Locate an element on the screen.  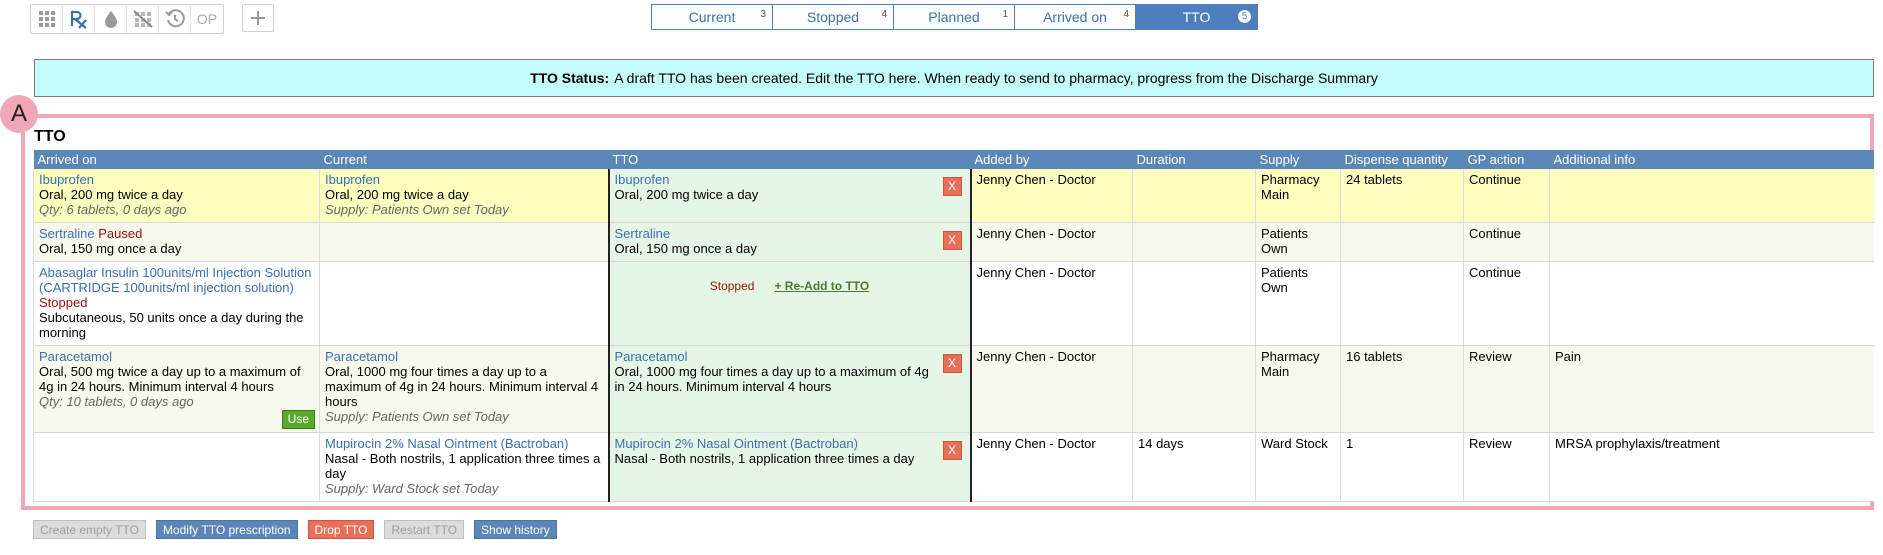
tab-count: 4 is located at coordinates (884, 14).